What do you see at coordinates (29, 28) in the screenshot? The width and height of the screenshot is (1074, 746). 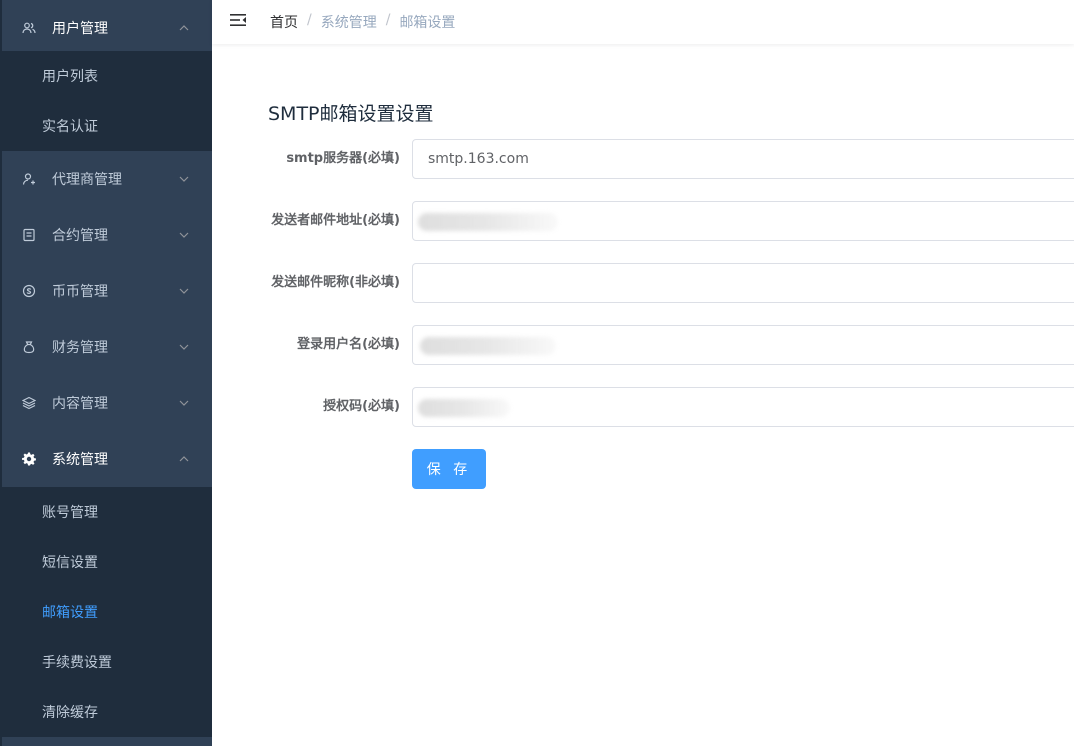 I see `users-icon` at bounding box center [29, 28].